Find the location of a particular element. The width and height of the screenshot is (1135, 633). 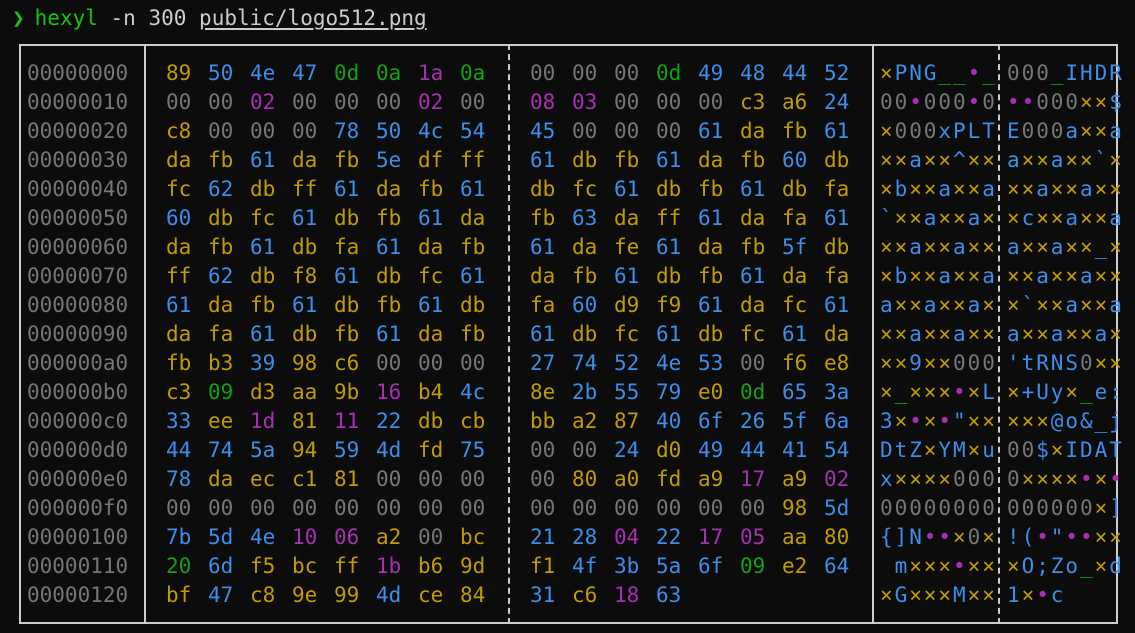

hex-byte: 63 is located at coordinates (669, 595).